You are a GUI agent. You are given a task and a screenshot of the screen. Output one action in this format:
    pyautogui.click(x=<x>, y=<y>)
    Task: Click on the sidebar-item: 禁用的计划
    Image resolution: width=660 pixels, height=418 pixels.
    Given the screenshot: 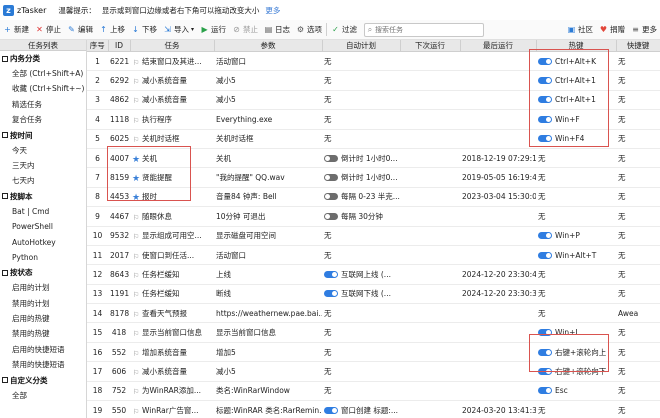 What is the action you would take?
    pyautogui.click(x=43, y=303)
    